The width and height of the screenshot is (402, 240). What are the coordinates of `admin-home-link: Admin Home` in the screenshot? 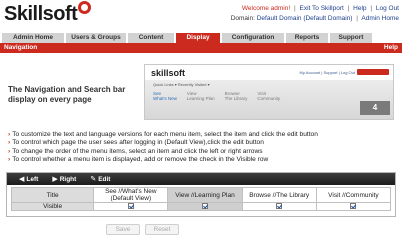 It's located at (380, 18).